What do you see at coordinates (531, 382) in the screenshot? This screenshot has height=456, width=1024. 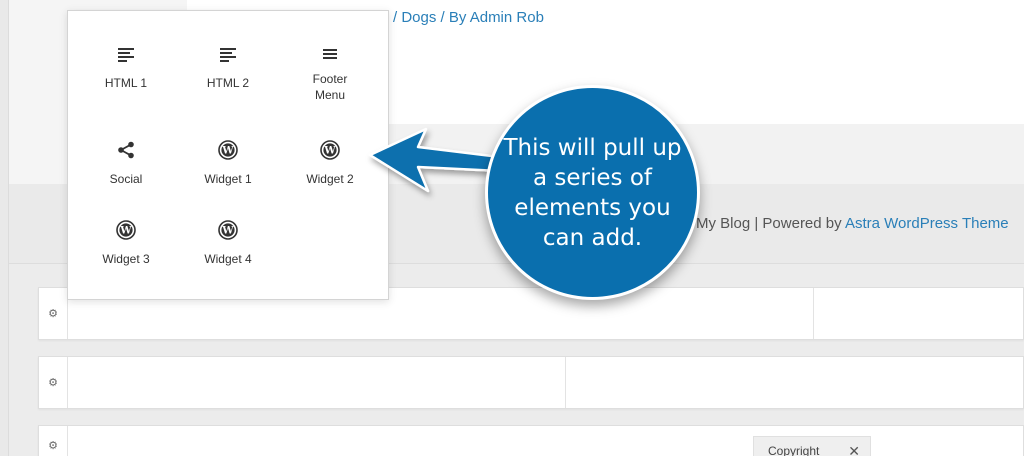 I see `builder-row-middle: ⚙` at bounding box center [531, 382].